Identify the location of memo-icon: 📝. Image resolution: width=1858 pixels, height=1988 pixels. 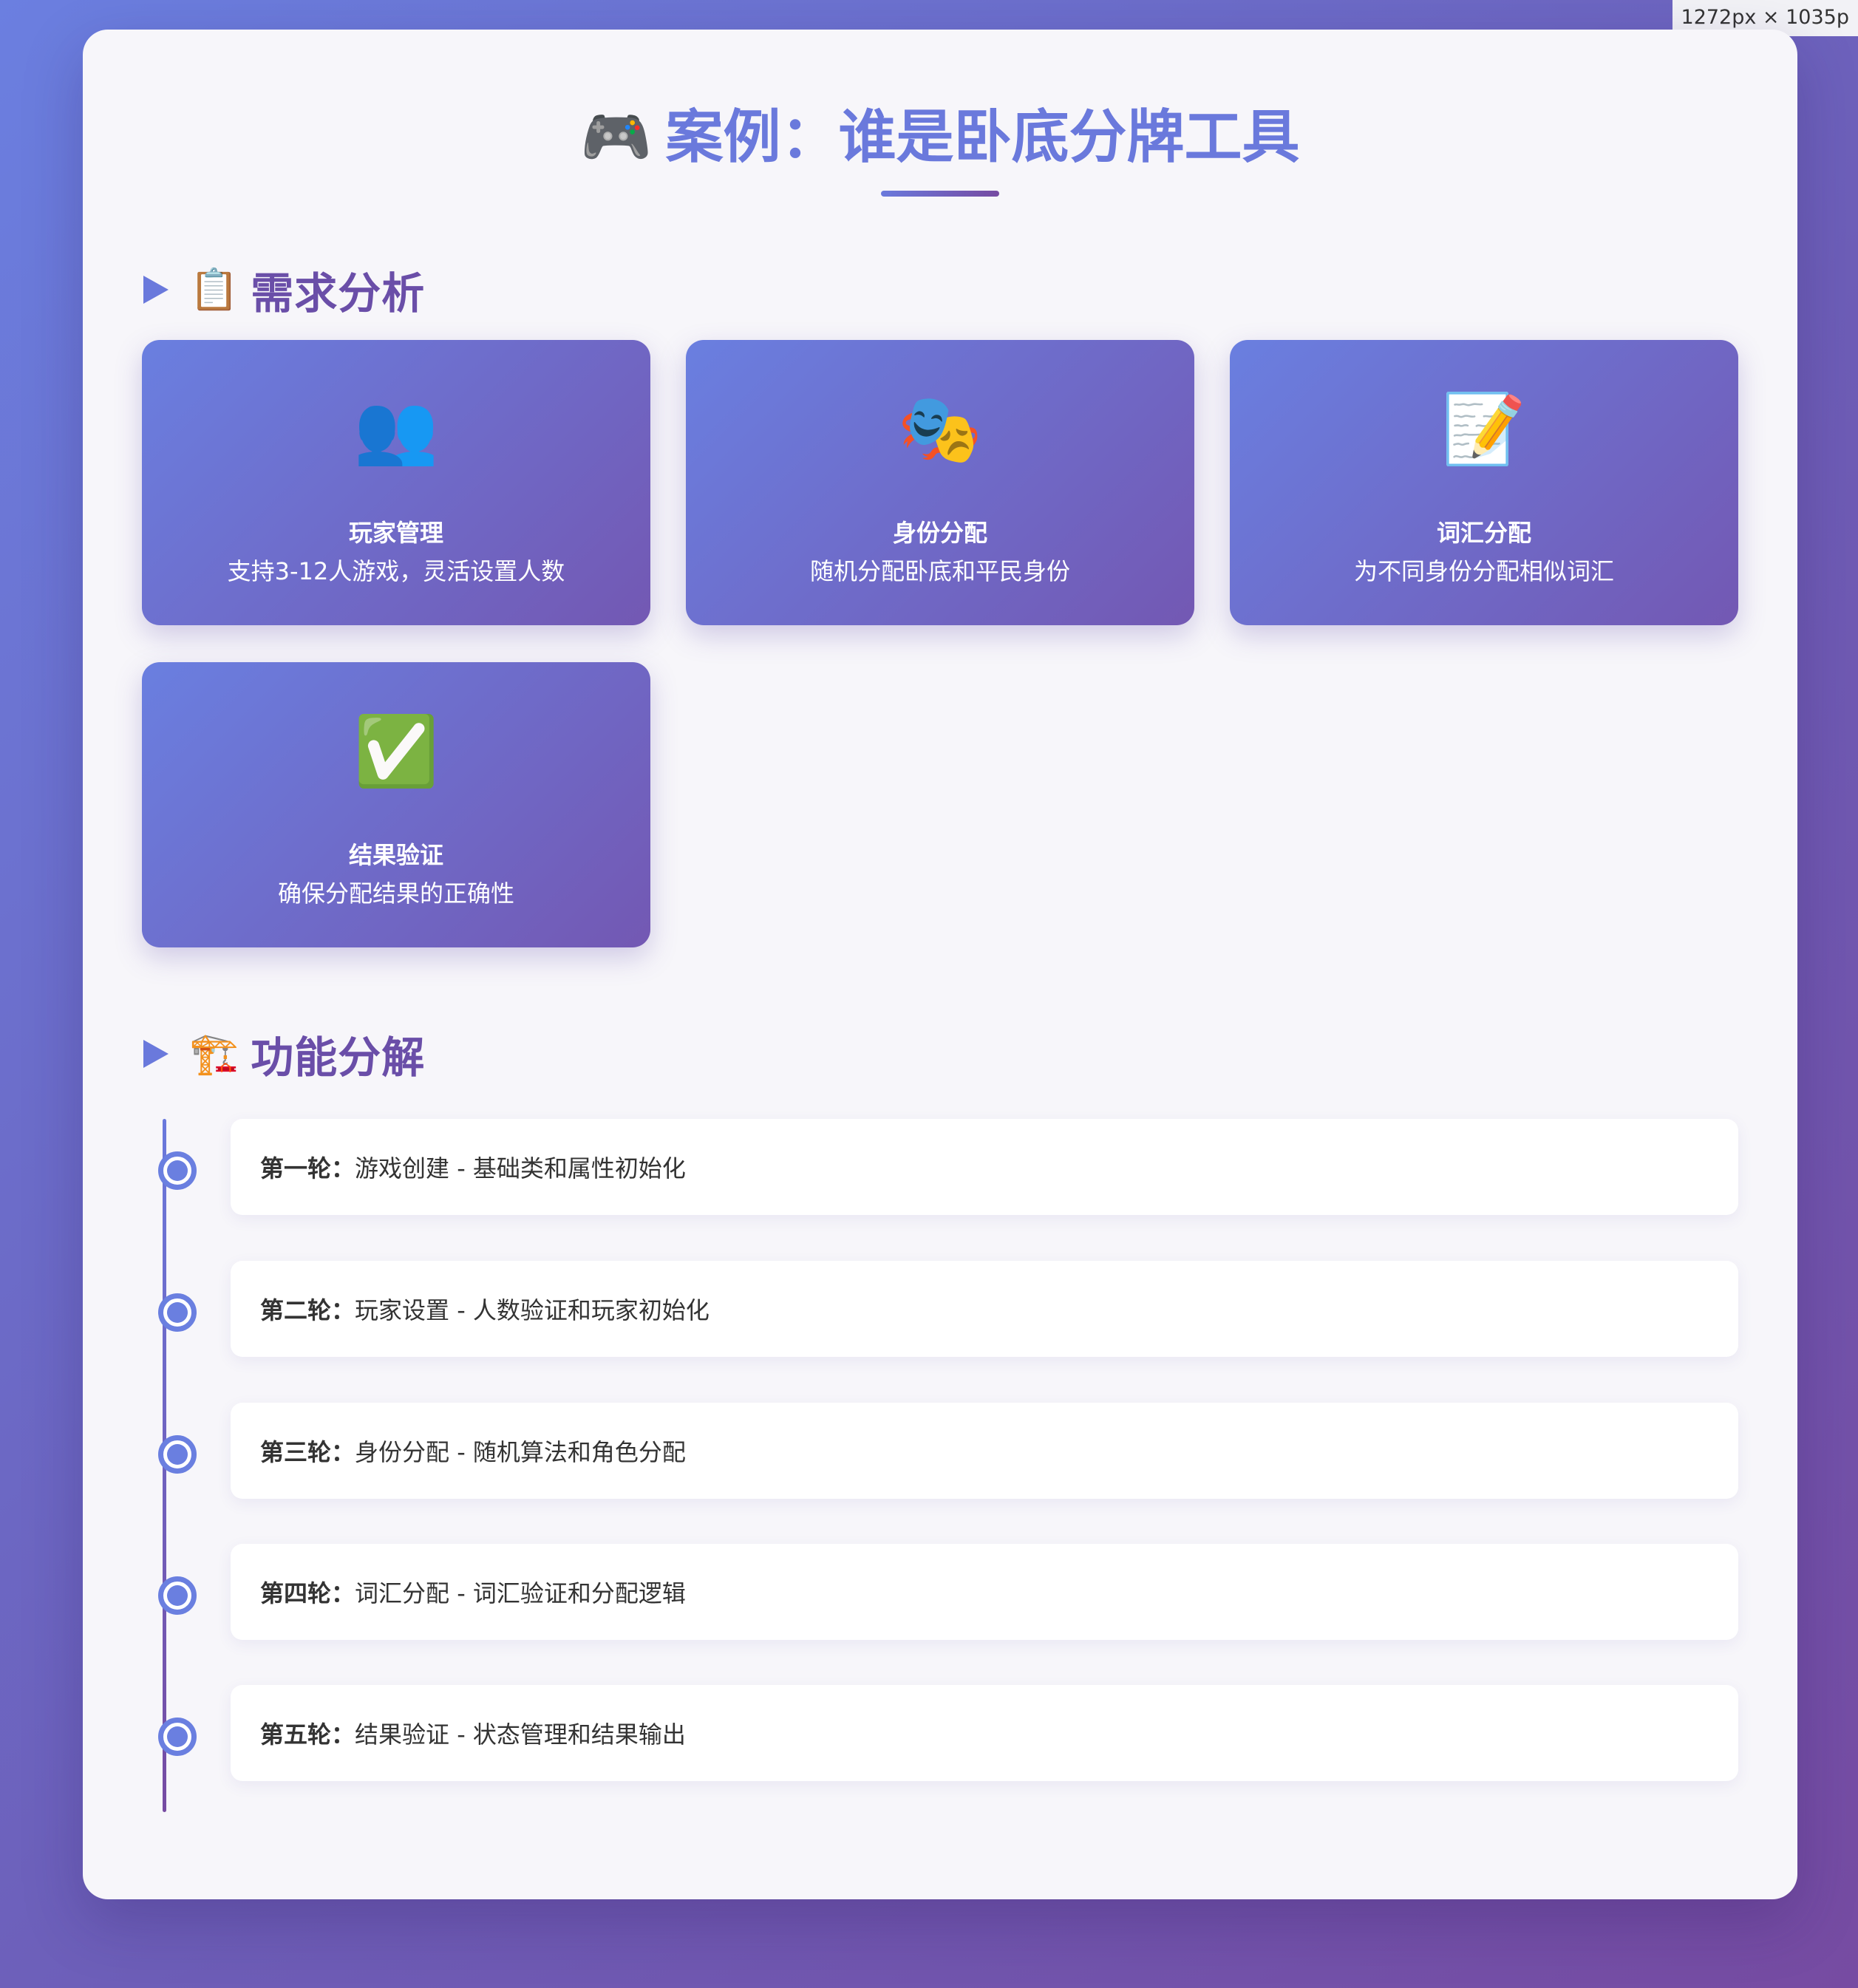
(1484, 429).